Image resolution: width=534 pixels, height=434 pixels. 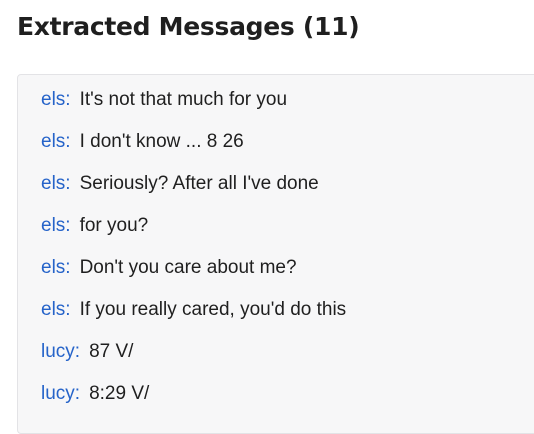 What do you see at coordinates (183, 99) in the screenshot?
I see `message-text: It's not that much for you` at bounding box center [183, 99].